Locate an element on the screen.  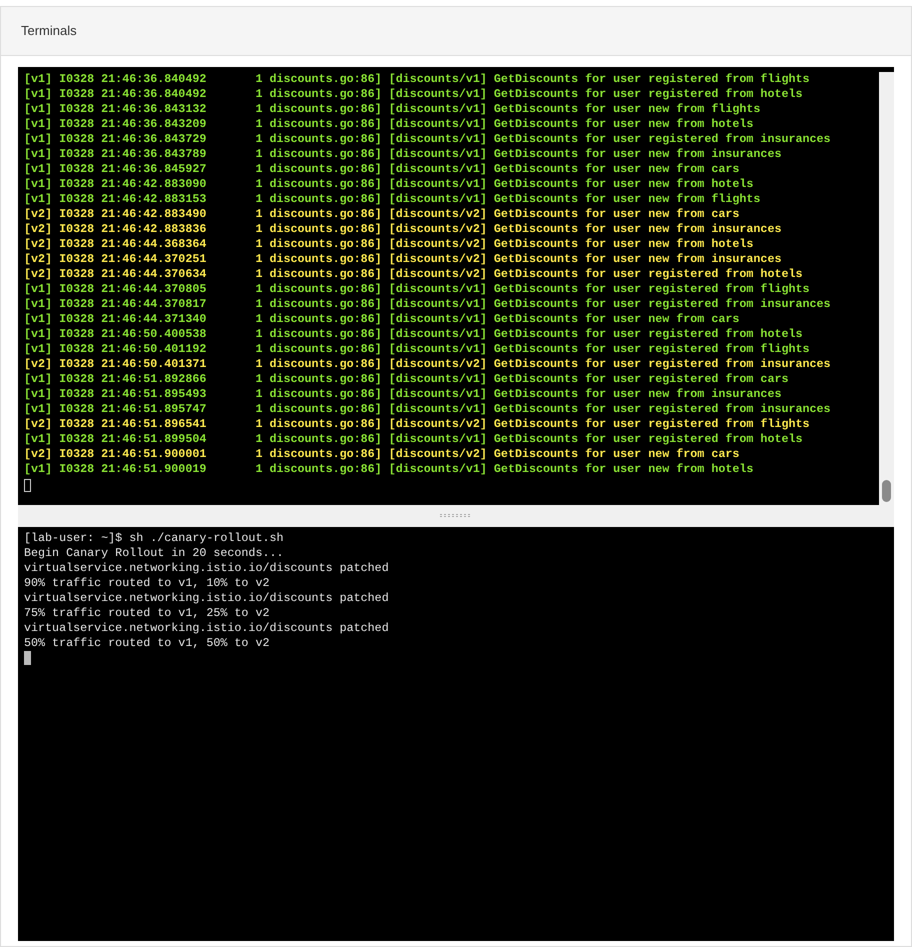
log-line: [v2] I0328 21:46:42.883490 1 discounts.go:86] [discounts/v2] GetDiscounts for user new from cars is located at coordinates (382, 214).